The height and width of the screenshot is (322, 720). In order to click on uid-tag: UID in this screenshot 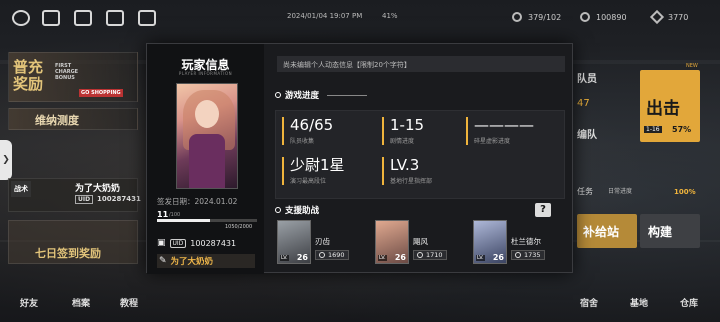, I will do `click(178, 243)`.